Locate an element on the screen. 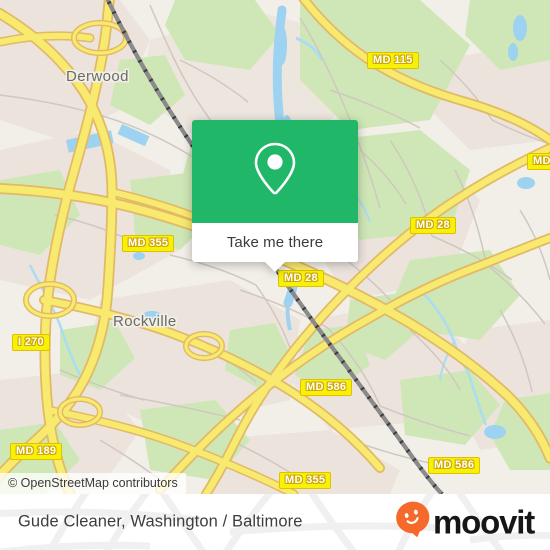 The image size is (550, 550). popup-pointer-tail is located at coordinates (275, 266).